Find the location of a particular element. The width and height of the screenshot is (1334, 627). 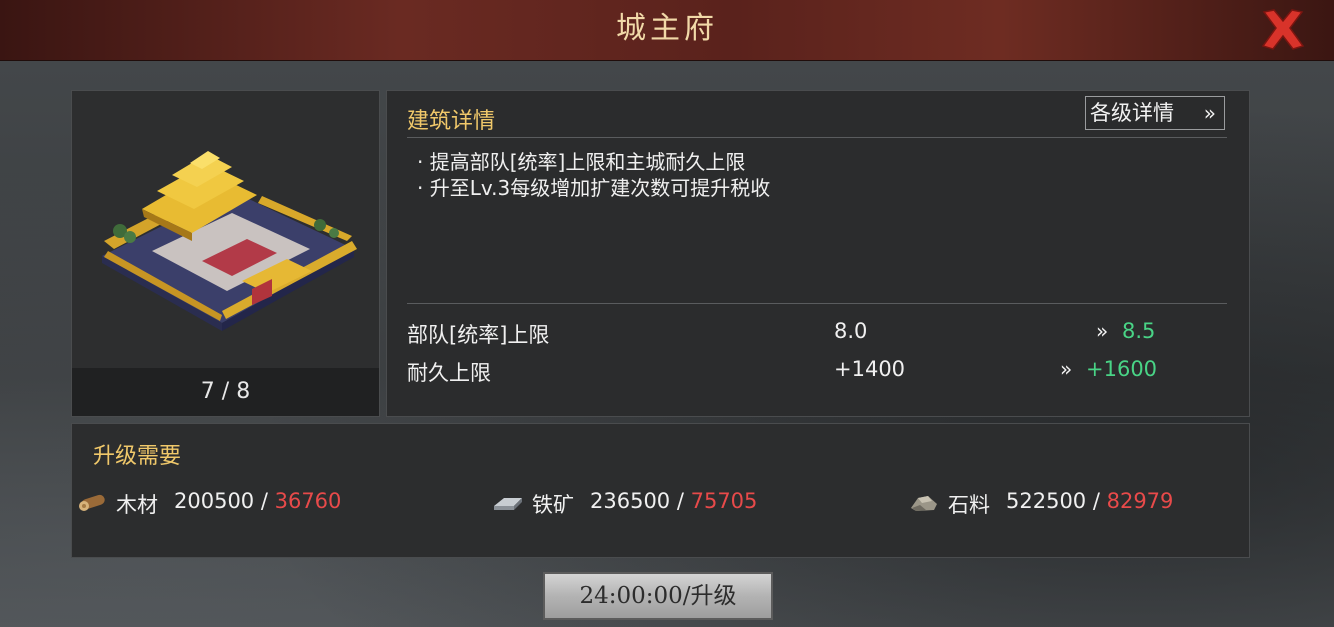

stat-current-command: 8.0 is located at coordinates (851, 331).